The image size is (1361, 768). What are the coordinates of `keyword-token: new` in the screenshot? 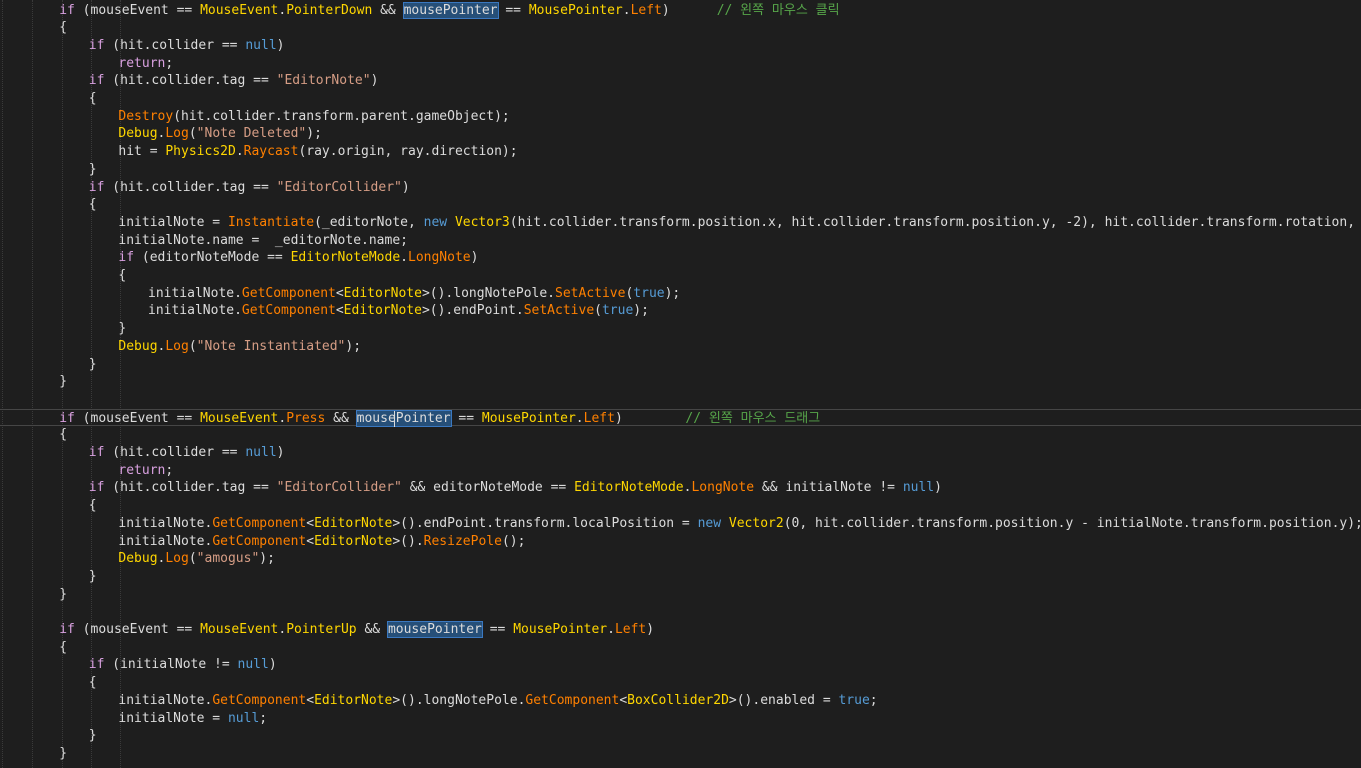 It's located at (709, 523).